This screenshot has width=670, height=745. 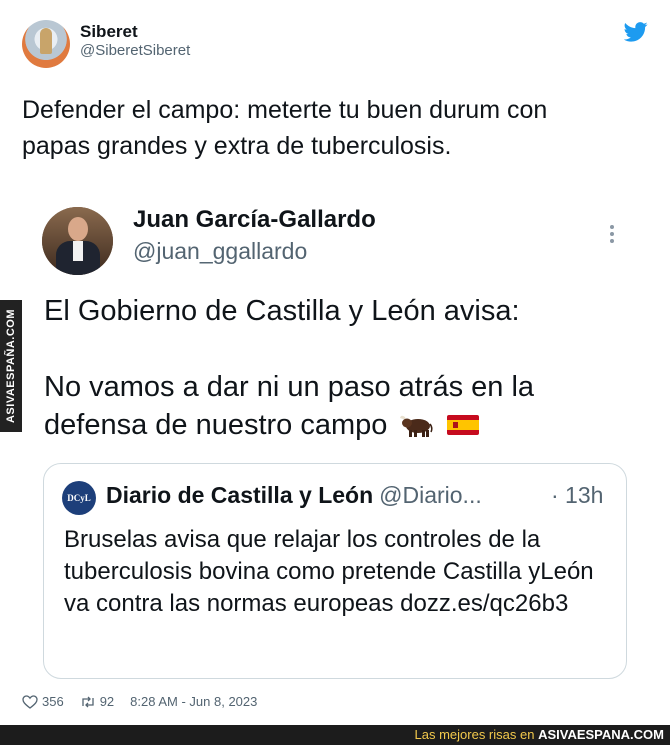 I want to click on watermark: ASIVAESPAÑA.COM, so click(x=11, y=366).